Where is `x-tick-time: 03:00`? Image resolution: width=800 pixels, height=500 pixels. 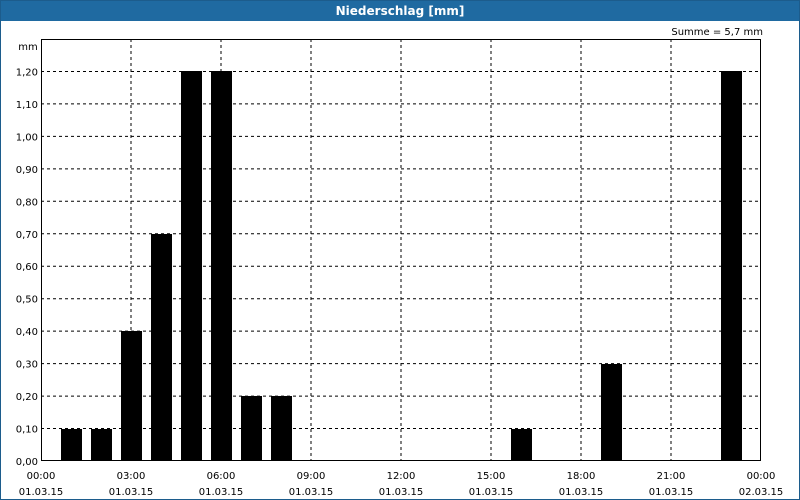
x-tick-time: 03:00 is located at coordinates (131, 476).